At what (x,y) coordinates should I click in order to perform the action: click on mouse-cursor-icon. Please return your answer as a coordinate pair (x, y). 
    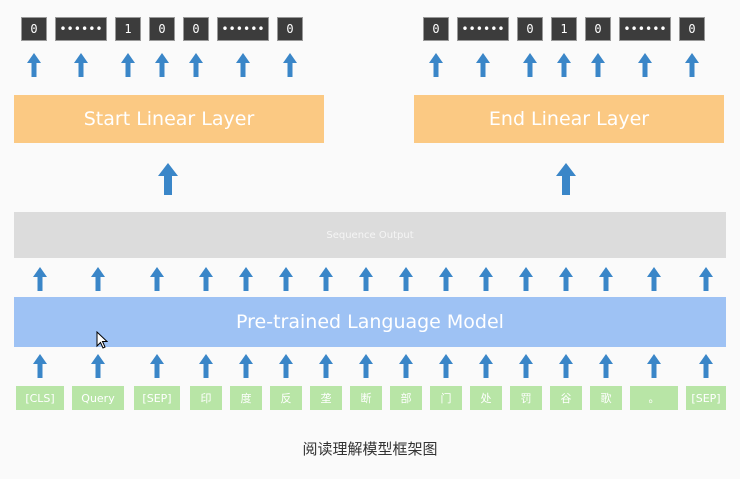
    Looking at the image, I should click on (102, 340).